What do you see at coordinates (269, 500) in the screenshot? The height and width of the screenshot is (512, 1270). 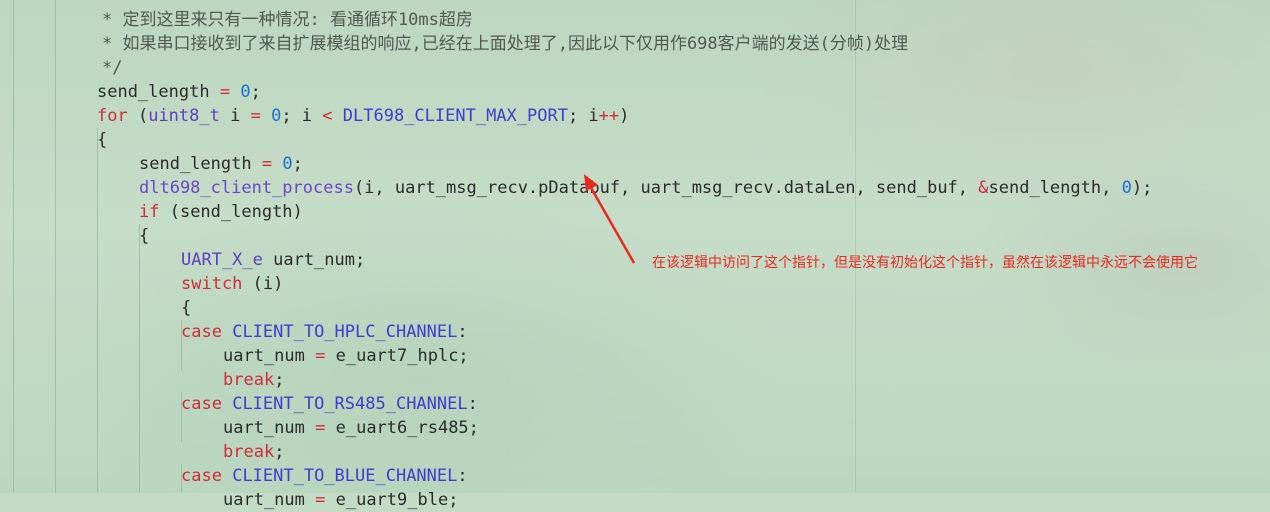 I see `code-token: uart_num` at bounding box center [269, 500].